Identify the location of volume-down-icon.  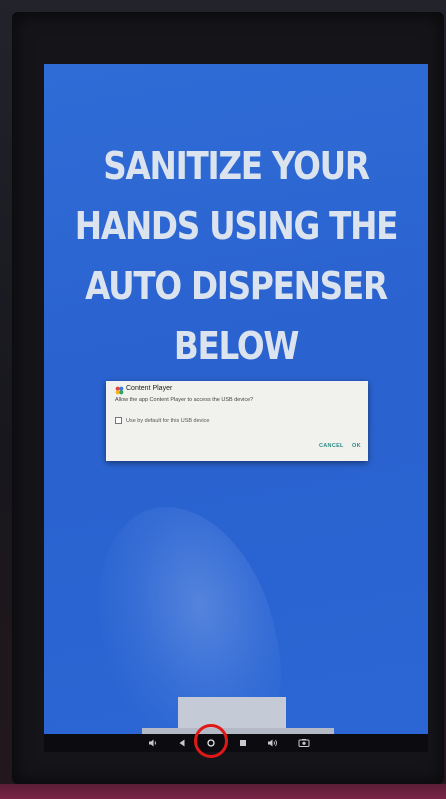
(153, 743).